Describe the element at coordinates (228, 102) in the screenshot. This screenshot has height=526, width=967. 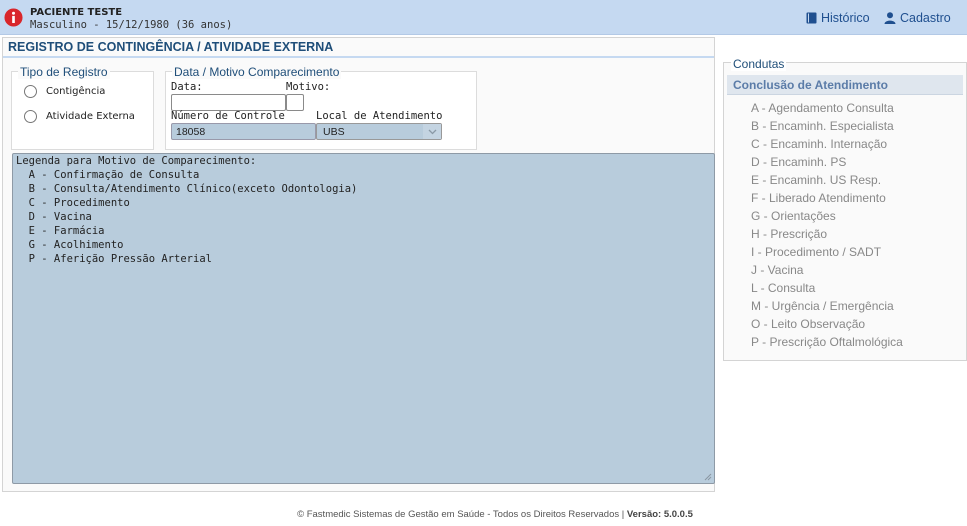
I see `data-input` at that location.